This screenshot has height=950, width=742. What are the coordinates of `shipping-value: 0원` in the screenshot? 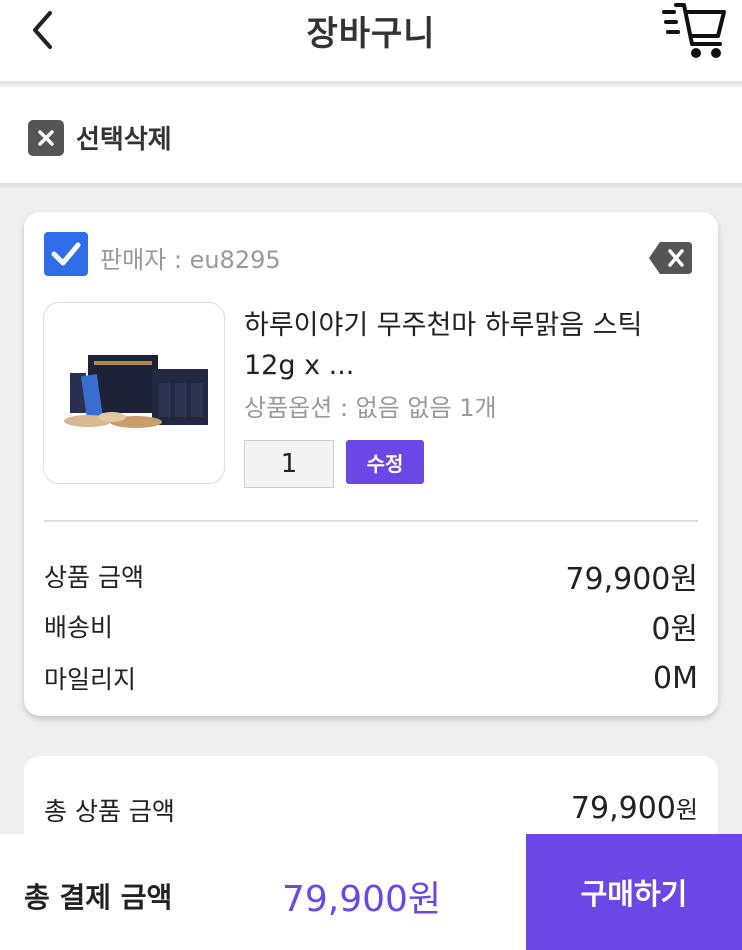 It's located at (674, 629).